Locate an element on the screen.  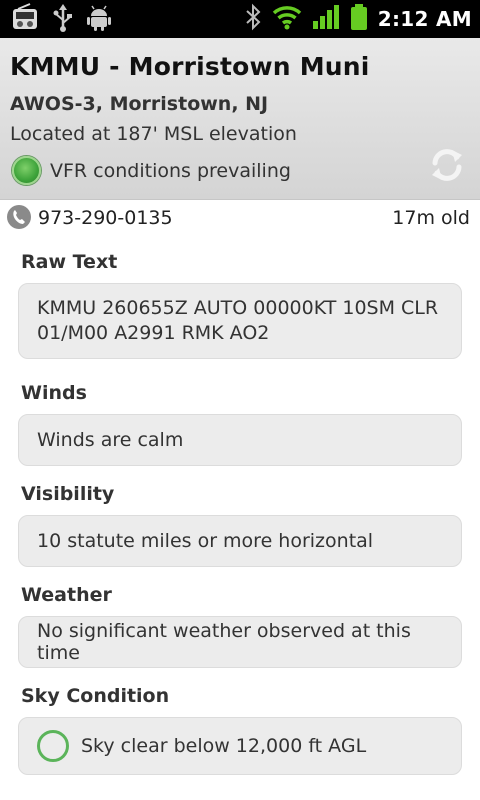
battery-icon is located at coordinates (359, 19).